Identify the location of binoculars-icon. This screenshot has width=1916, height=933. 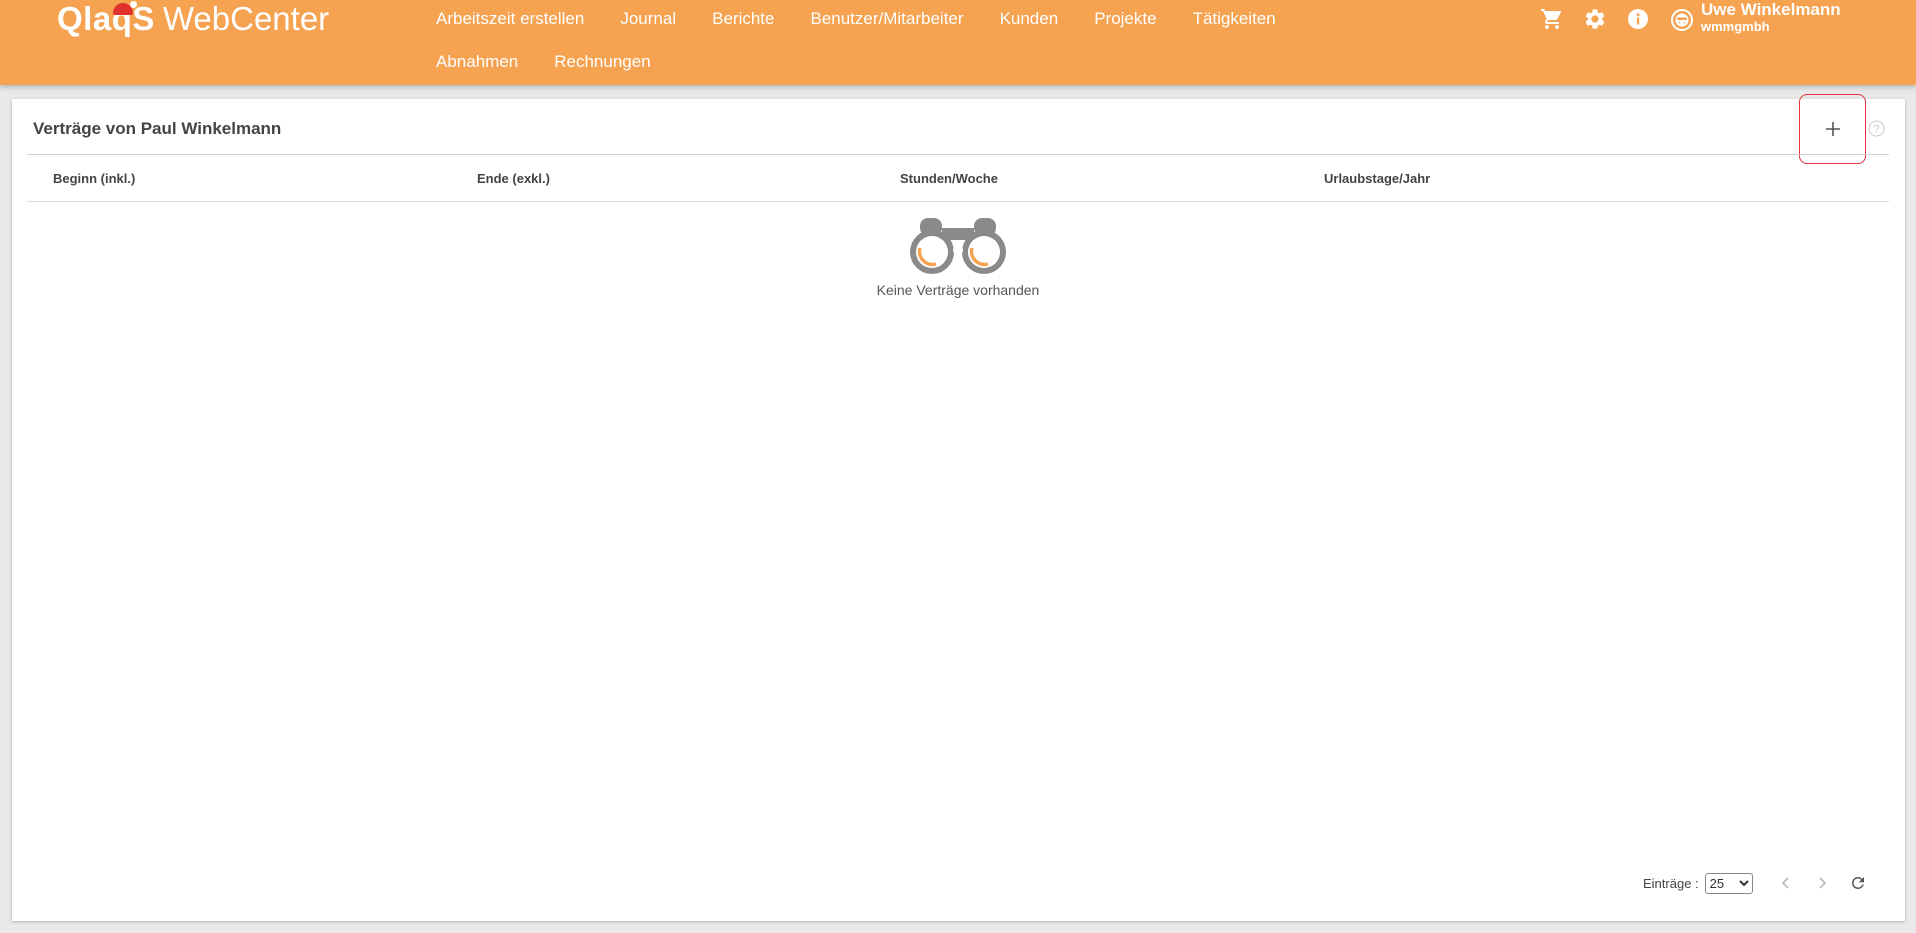
(958, 246).